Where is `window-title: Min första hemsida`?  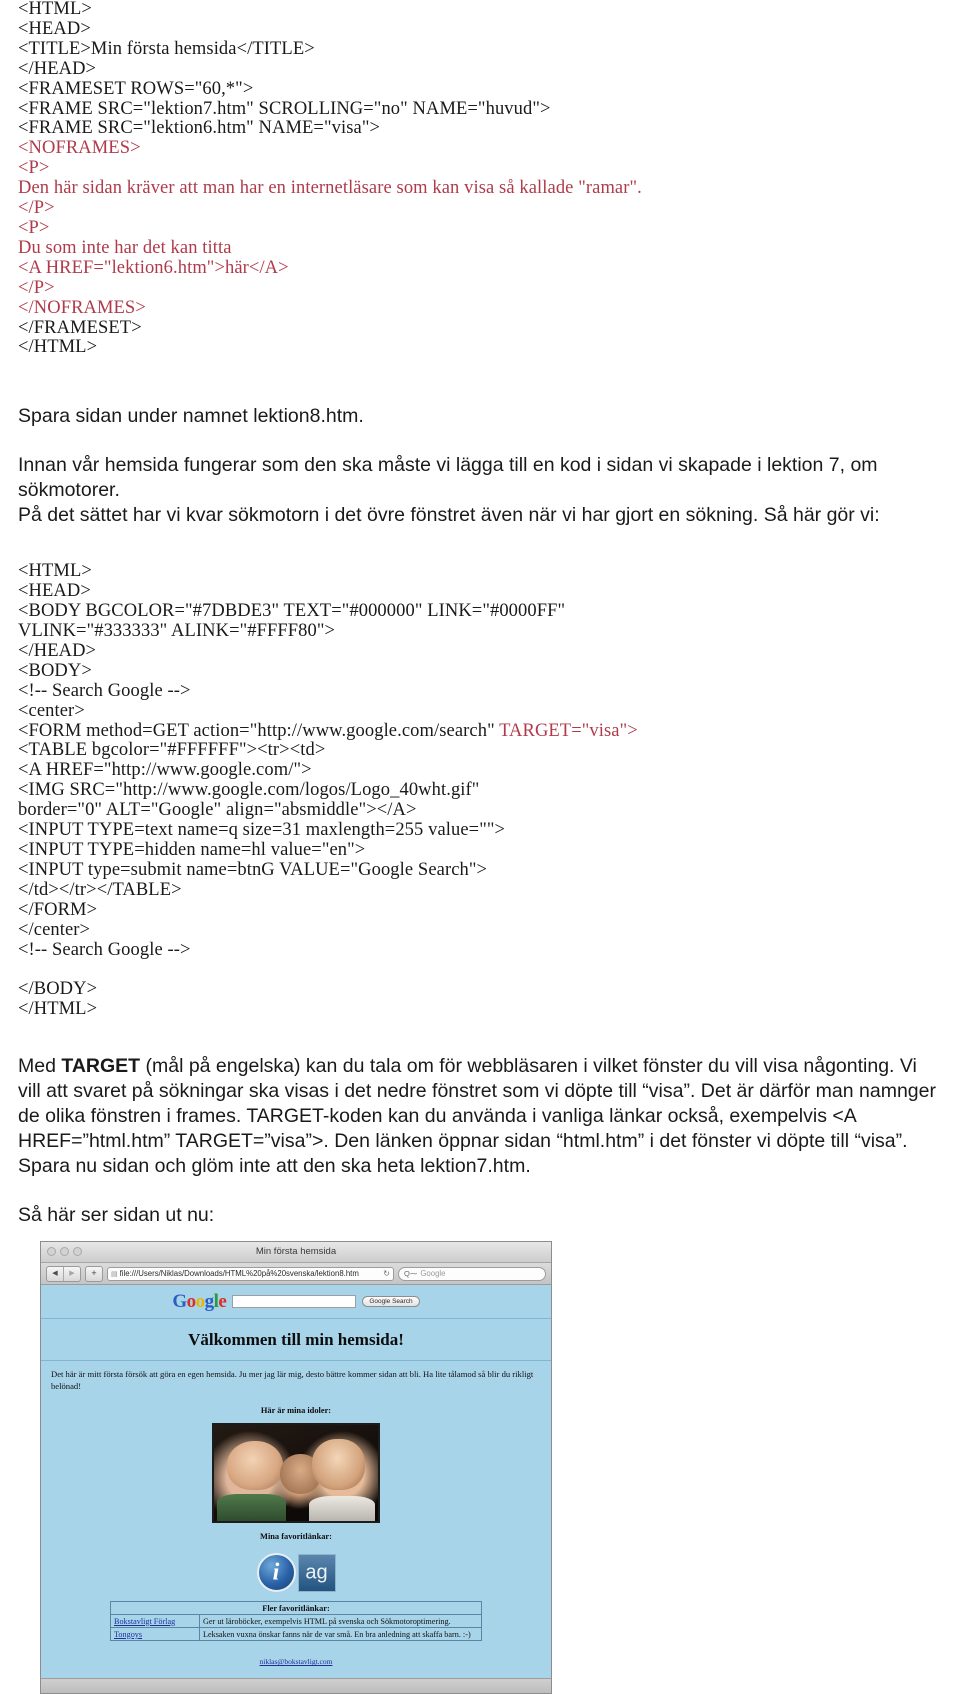 window-title: Min första hemsida is located at coordinates (296, 1252).